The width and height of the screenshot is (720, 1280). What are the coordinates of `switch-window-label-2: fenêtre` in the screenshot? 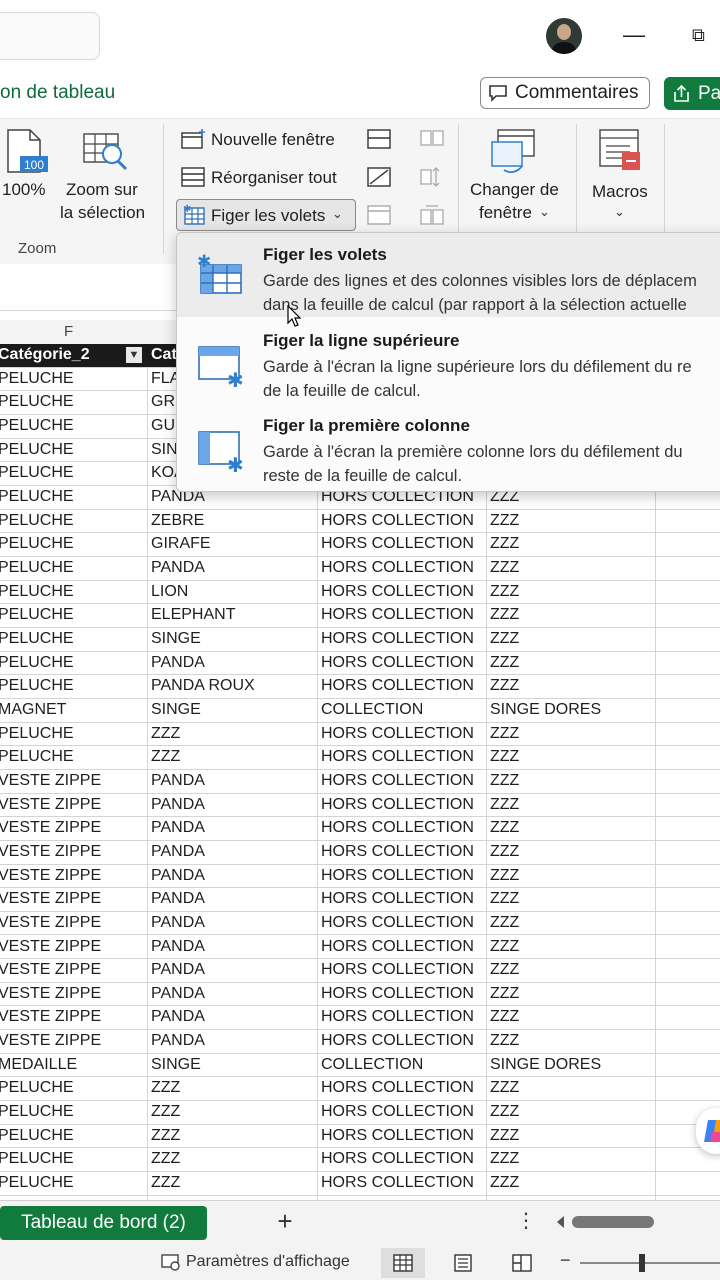 It's located at (505, 213).